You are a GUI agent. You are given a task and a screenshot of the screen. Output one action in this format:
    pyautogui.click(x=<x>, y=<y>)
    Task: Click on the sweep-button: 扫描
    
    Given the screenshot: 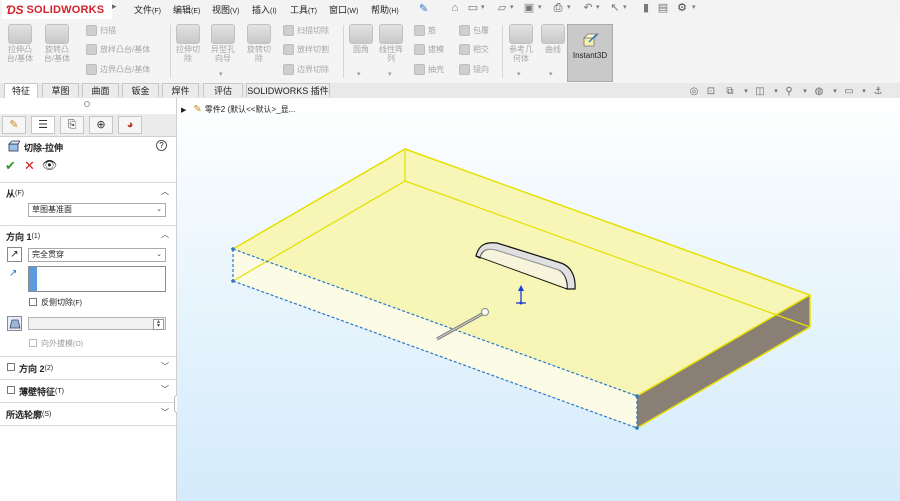 What is the action you would take?
    pyautogui.click(x=101, y=30)
    